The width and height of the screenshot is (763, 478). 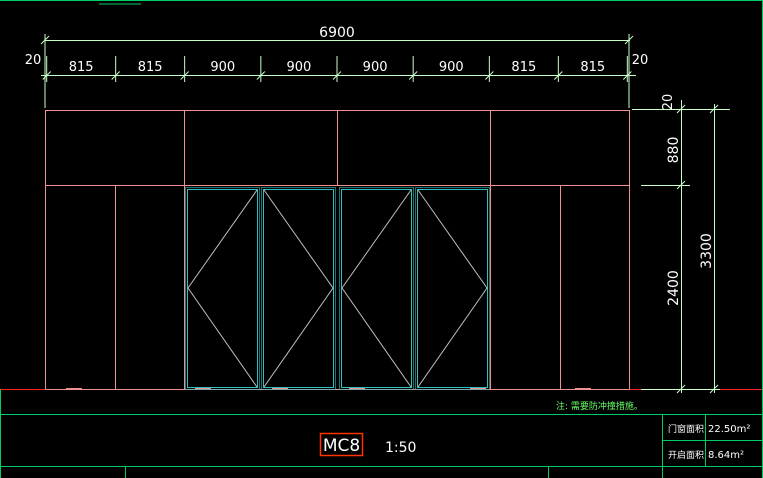 What do you see at coordinates (599, 406) in the screenshot?
I see `note-text: 注: 需要防冲撞措施。` at bounding box center [599, 406].